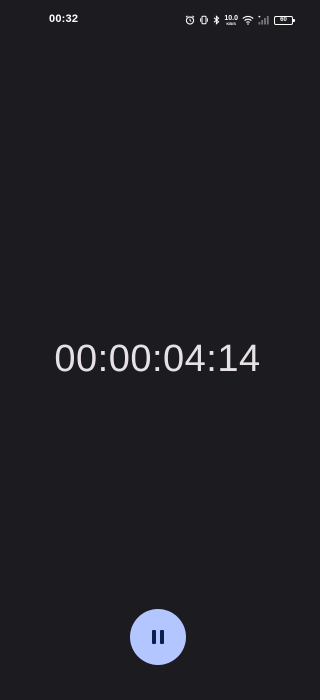 The image size is (320, 700). Describe the element at coordinates (190, 20) in the screenshot. I see `alarm-icon` at that location.